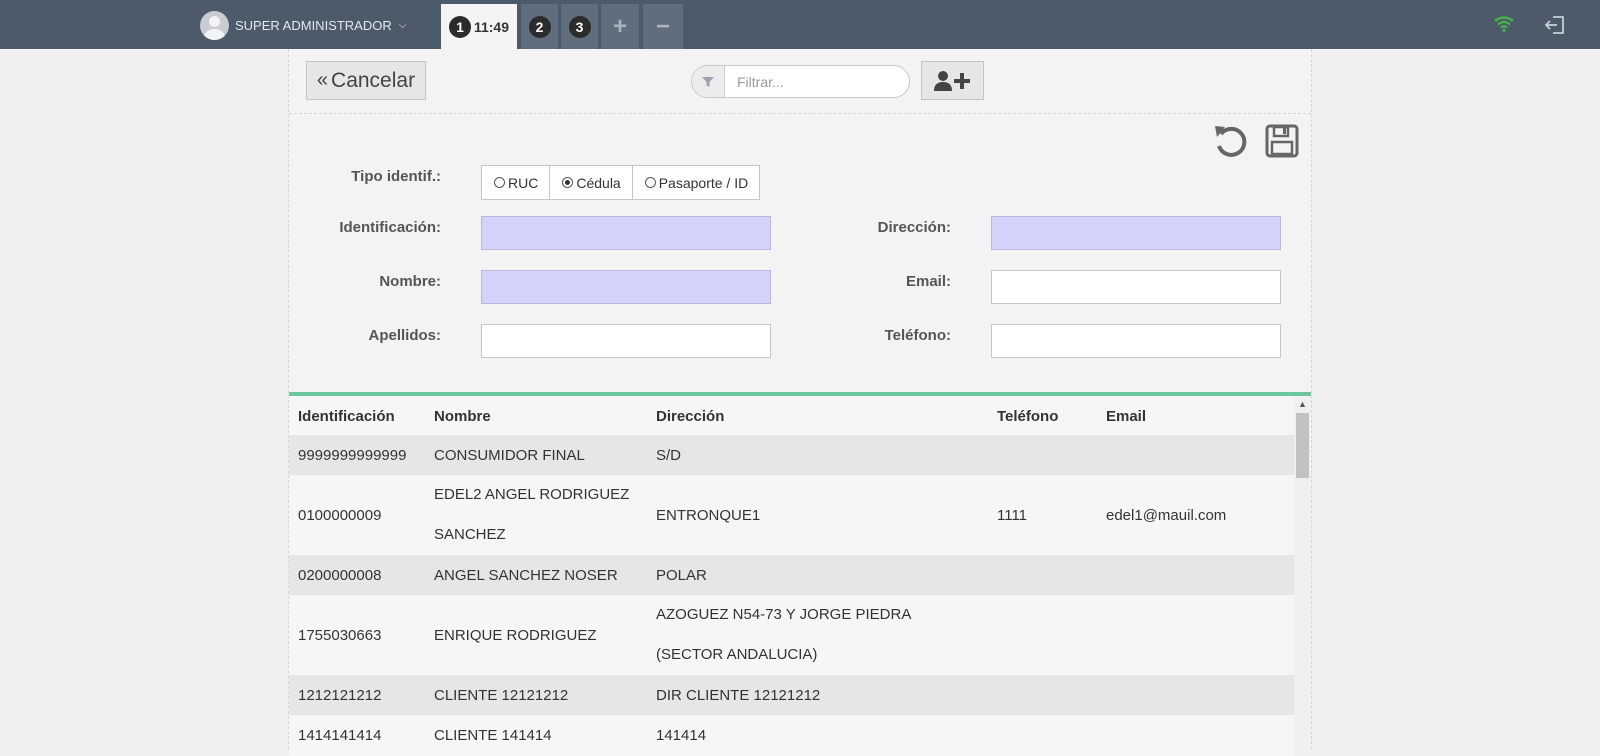 The height and width of the screenshot is (756, 1600). I want to click on logout-icon, so click(1555, 25).